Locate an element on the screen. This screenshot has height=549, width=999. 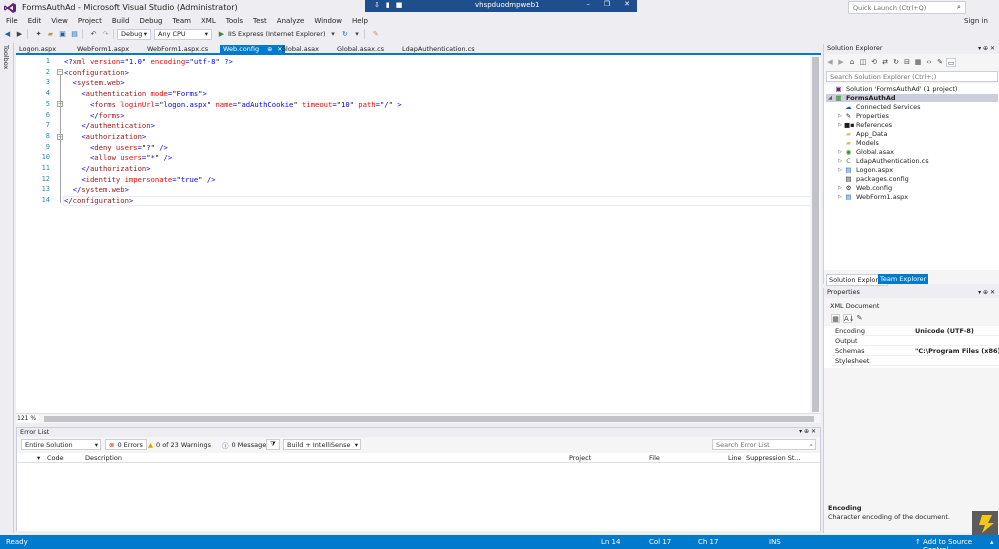
menu-team: Team is located at coordinates (181, 21).